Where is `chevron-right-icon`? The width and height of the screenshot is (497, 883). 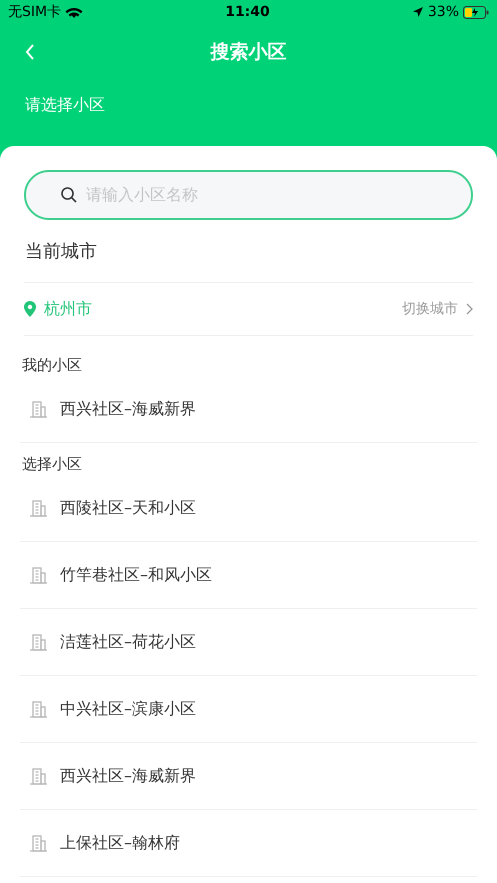 chevron-right-icon is located at coordinates (469, 309).